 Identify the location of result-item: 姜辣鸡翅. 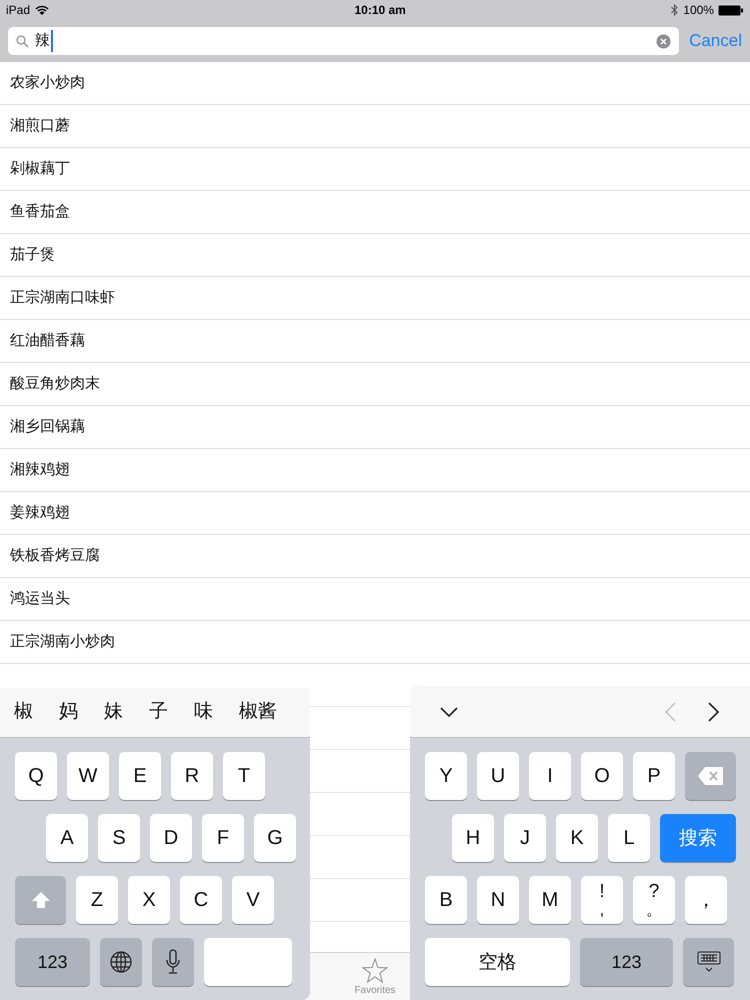
(40, 513).